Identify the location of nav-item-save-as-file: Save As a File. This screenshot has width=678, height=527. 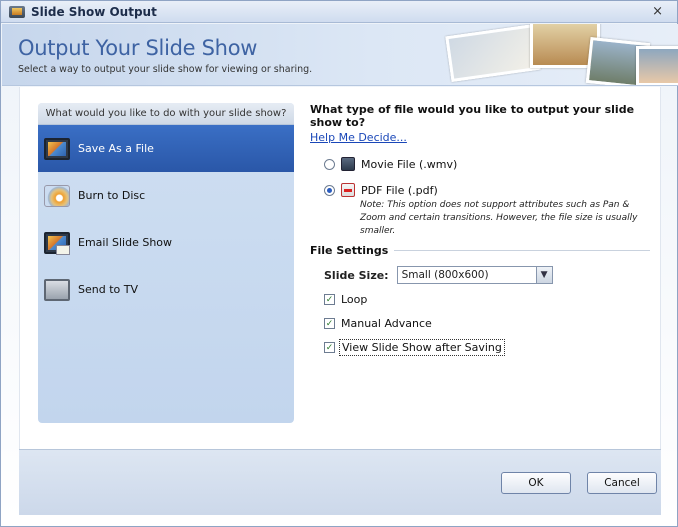
(166, 148).